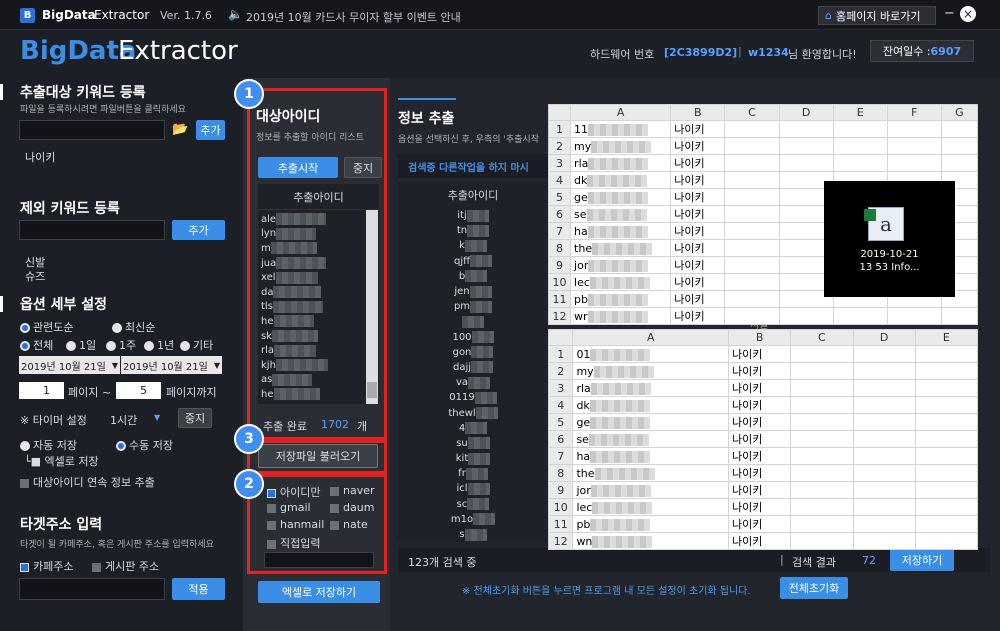 The width and height of the screenshot is (1000, 631). Describe the element at coordinates (157, 417) in the screenshot. I see `chevron-down-icon: ▼` at that location.